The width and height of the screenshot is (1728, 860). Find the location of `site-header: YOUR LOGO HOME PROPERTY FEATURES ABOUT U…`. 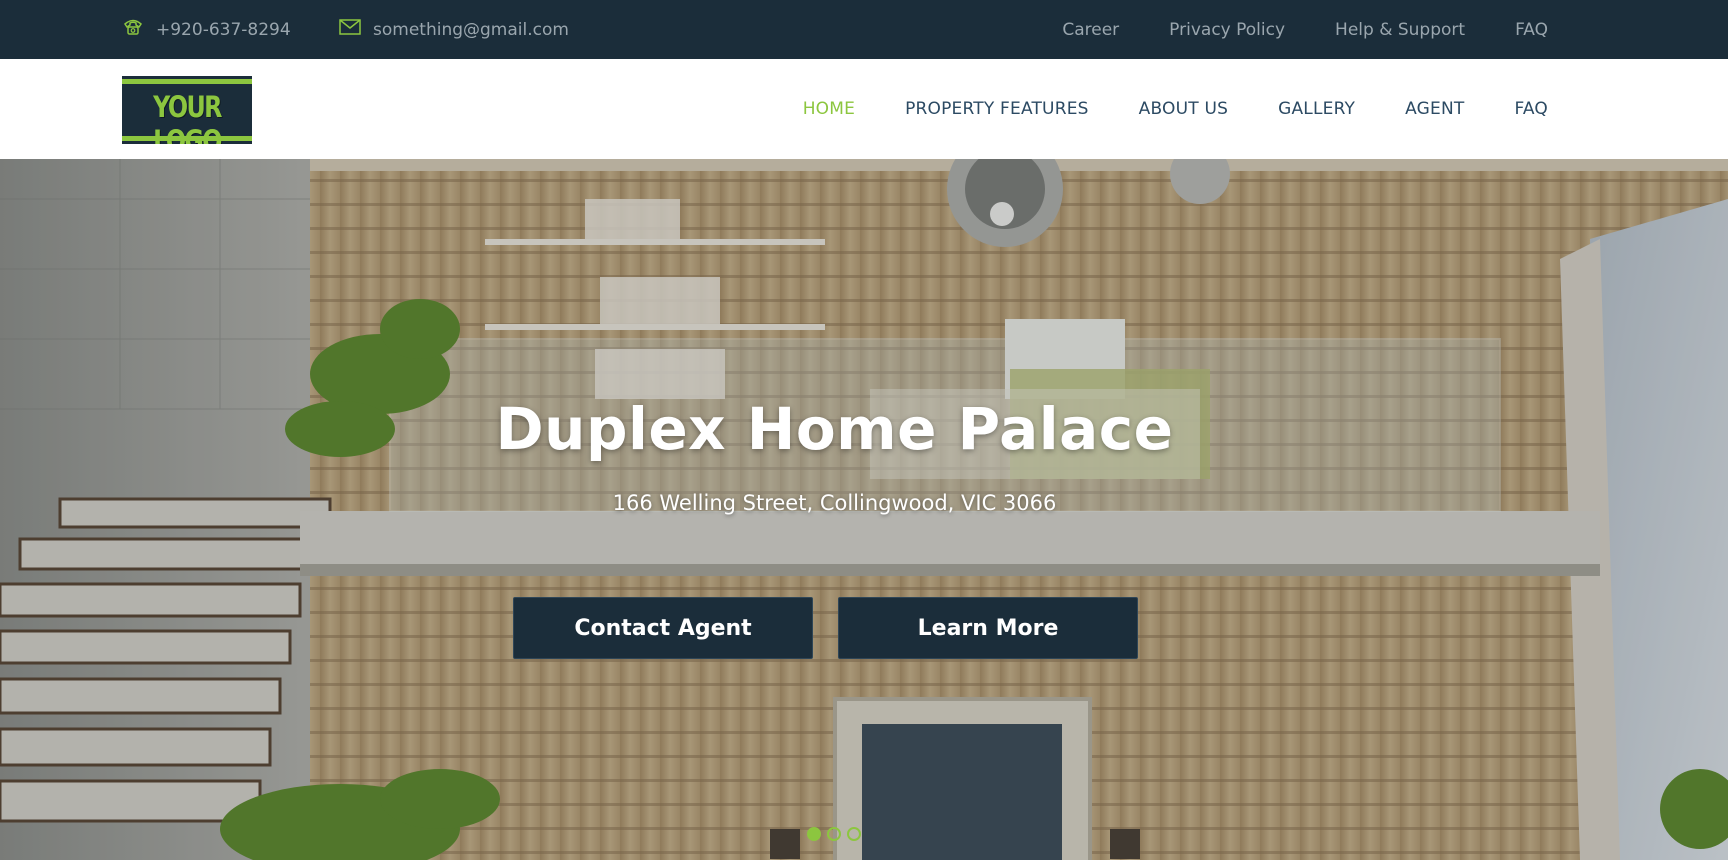

site-header: YOUR LOGO HOME PROPERTY FEATURES ABOUT U… is located at coordinates (864, 109).